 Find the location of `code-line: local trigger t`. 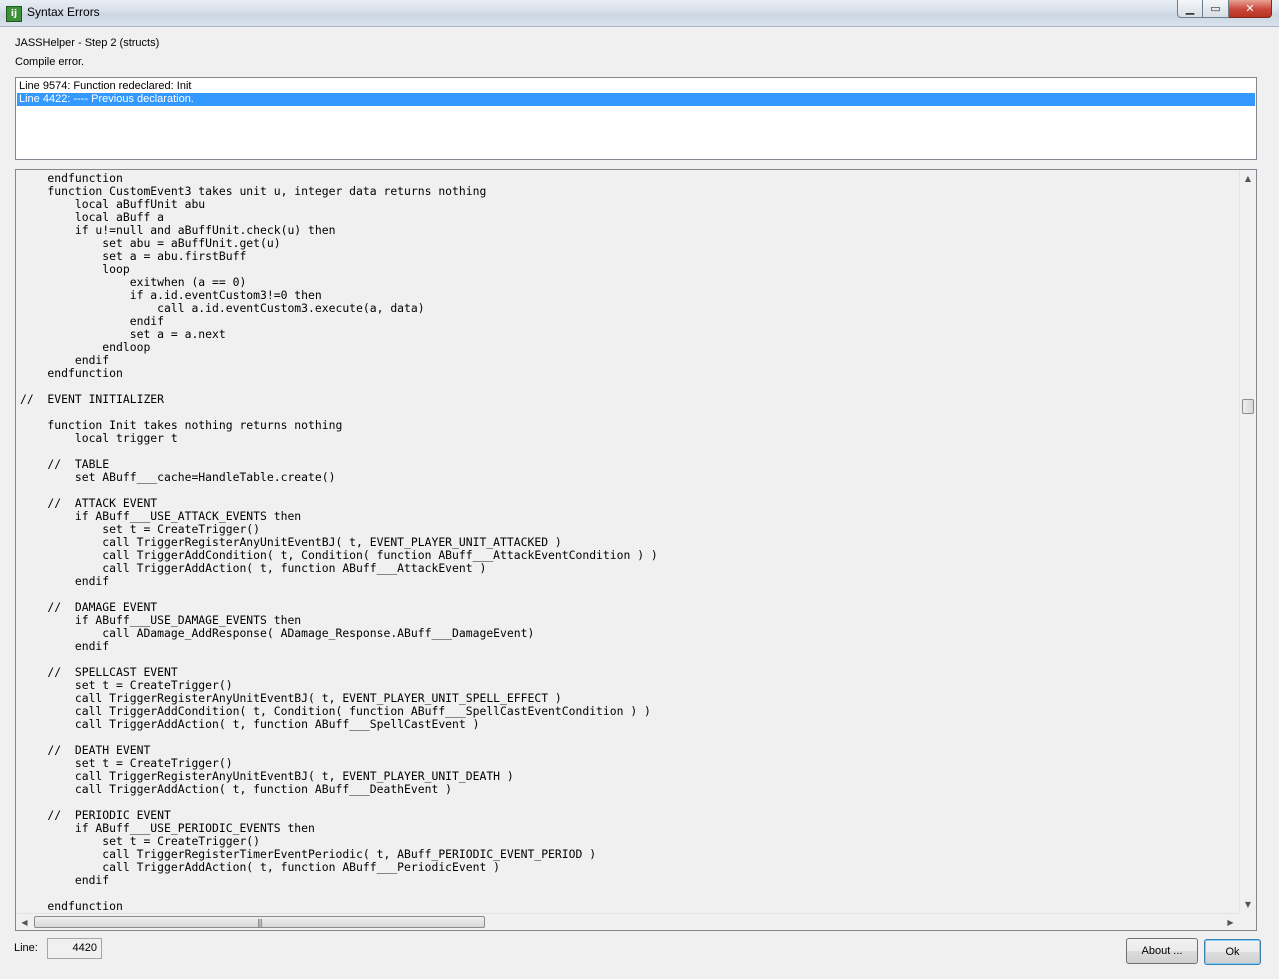

code-line: local trigger t is located at coordinates (99, 438).